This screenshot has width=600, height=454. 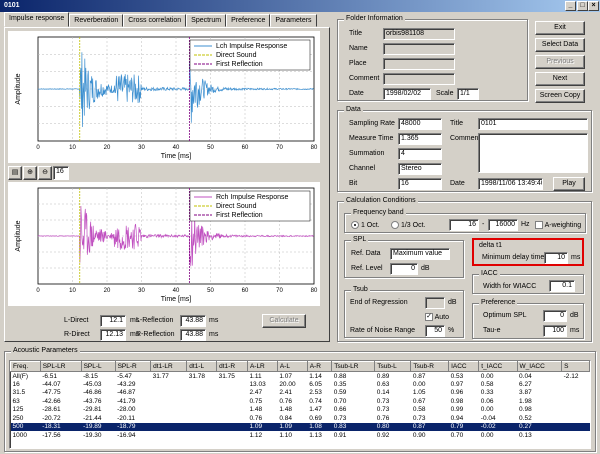 I want to click on channel-label: Channel, so click(x=362, y=168).